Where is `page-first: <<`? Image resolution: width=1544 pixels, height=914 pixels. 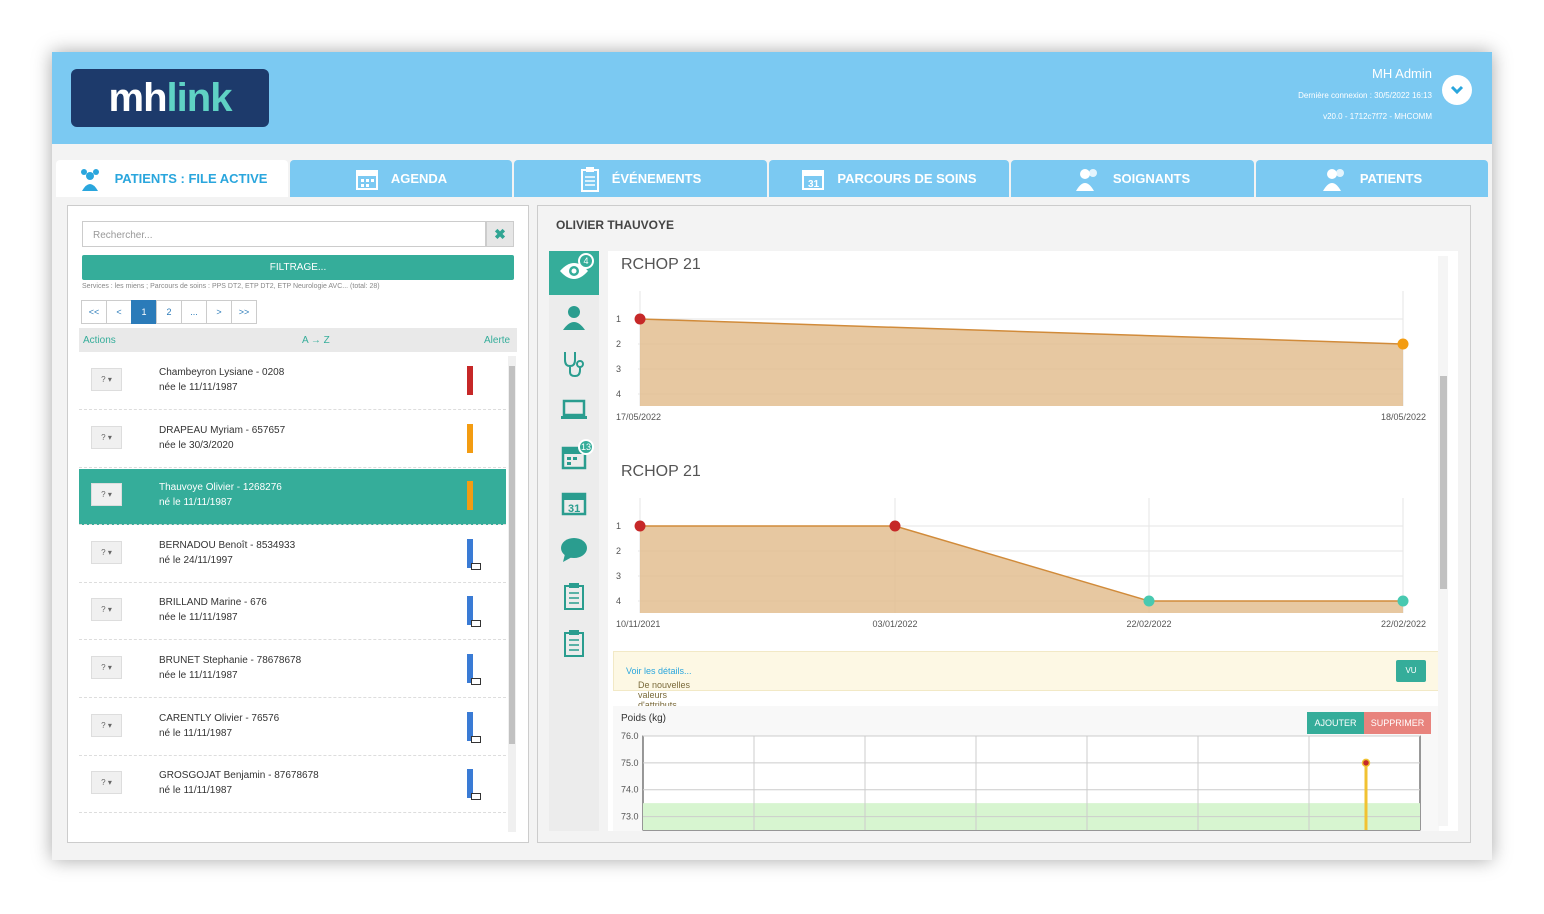
page-first: << is located at coordinates (94, 312).